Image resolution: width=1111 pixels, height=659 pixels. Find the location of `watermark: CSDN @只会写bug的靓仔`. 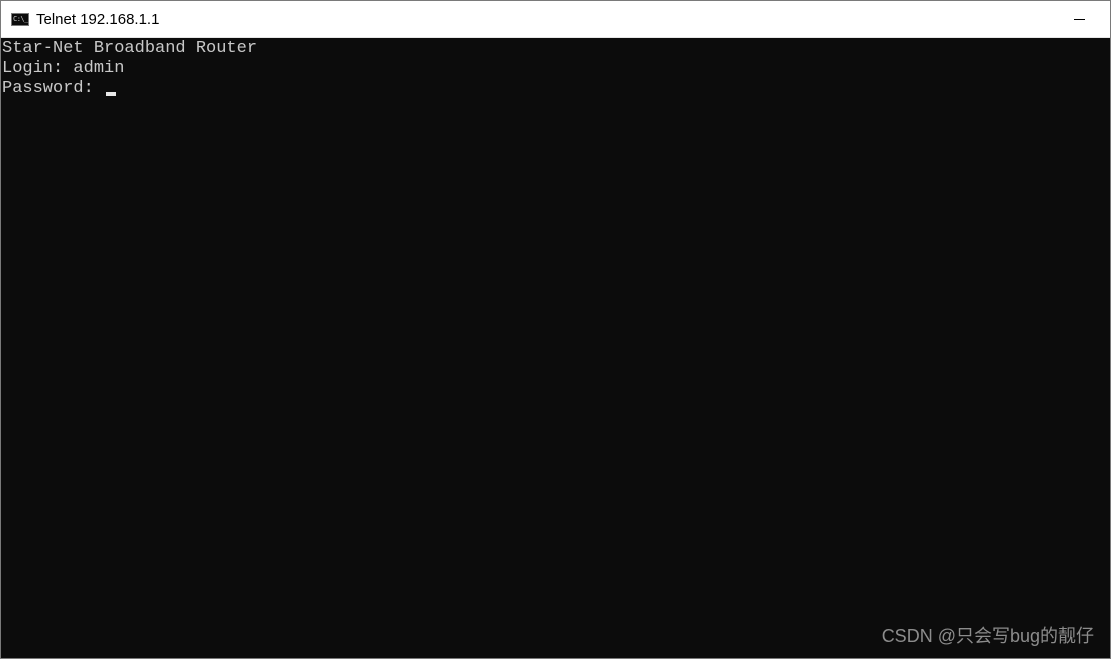

watermark: CSDN @只会写bug的靓仔 is located at coordinates (987, 636).